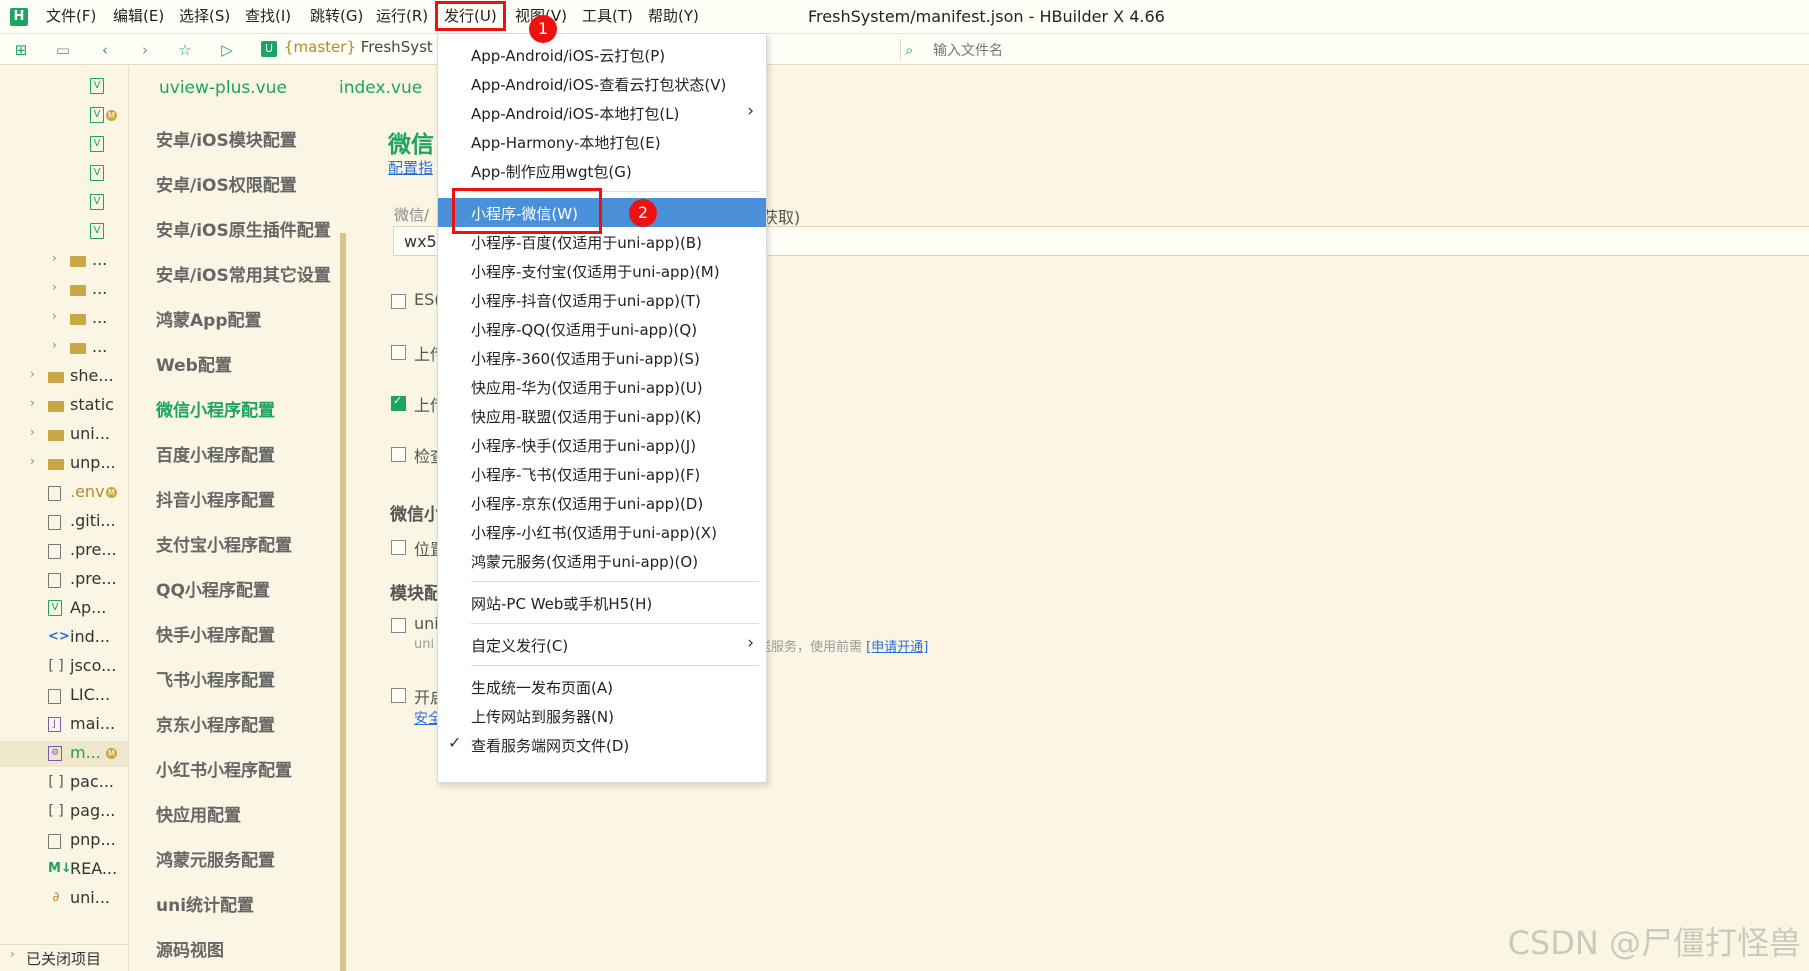  What do you see at coordinates (673, 16) in the screenshot?
I see `menu-help: 帮助(Y)` at bounding box center [673, 16].